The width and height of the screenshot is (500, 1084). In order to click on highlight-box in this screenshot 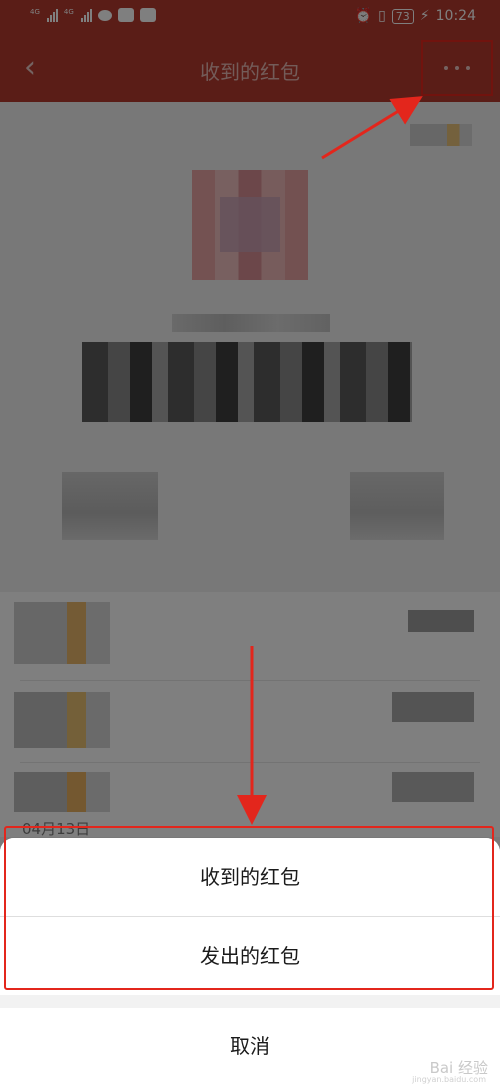, I will do `click(249, 908)`.